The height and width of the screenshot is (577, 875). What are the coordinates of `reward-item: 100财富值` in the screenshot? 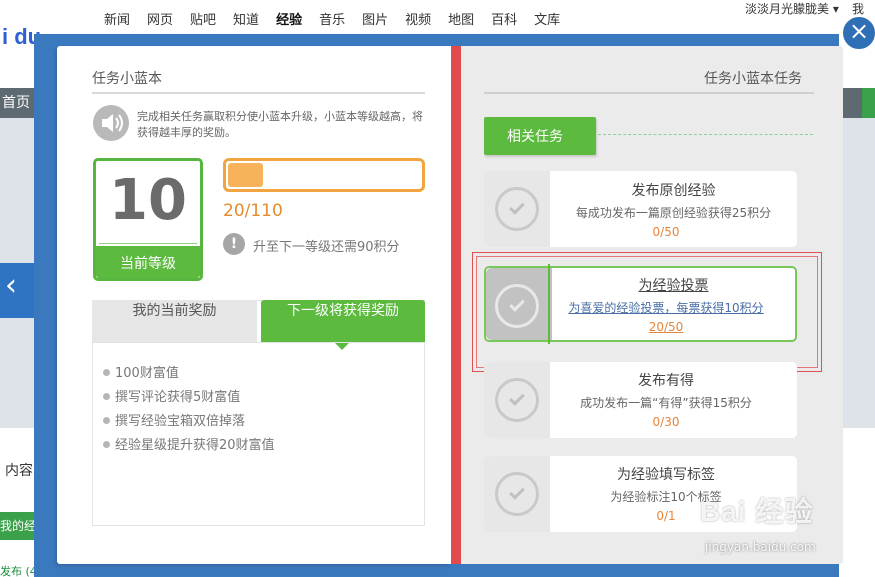 It's located at (141, 371).